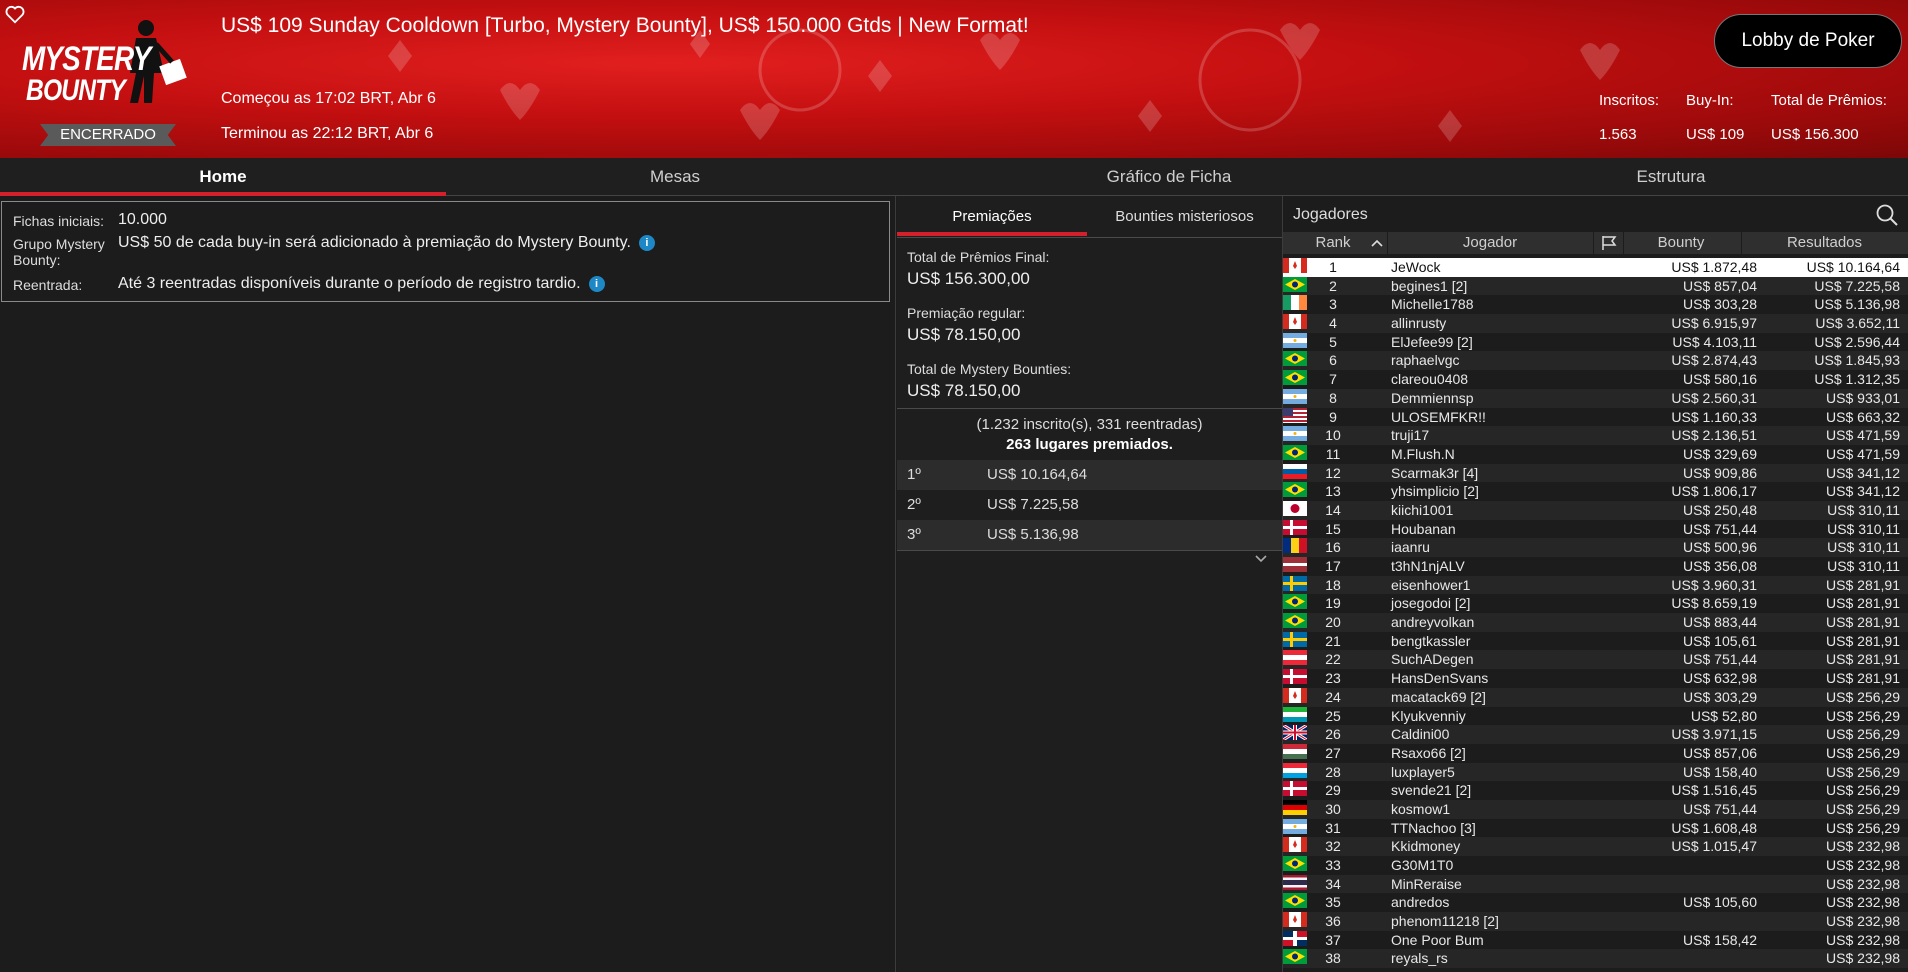 This screenshot has width=1908, height=972. I want to click on player-bounty: US$ 303,29, so click(1720, 696).